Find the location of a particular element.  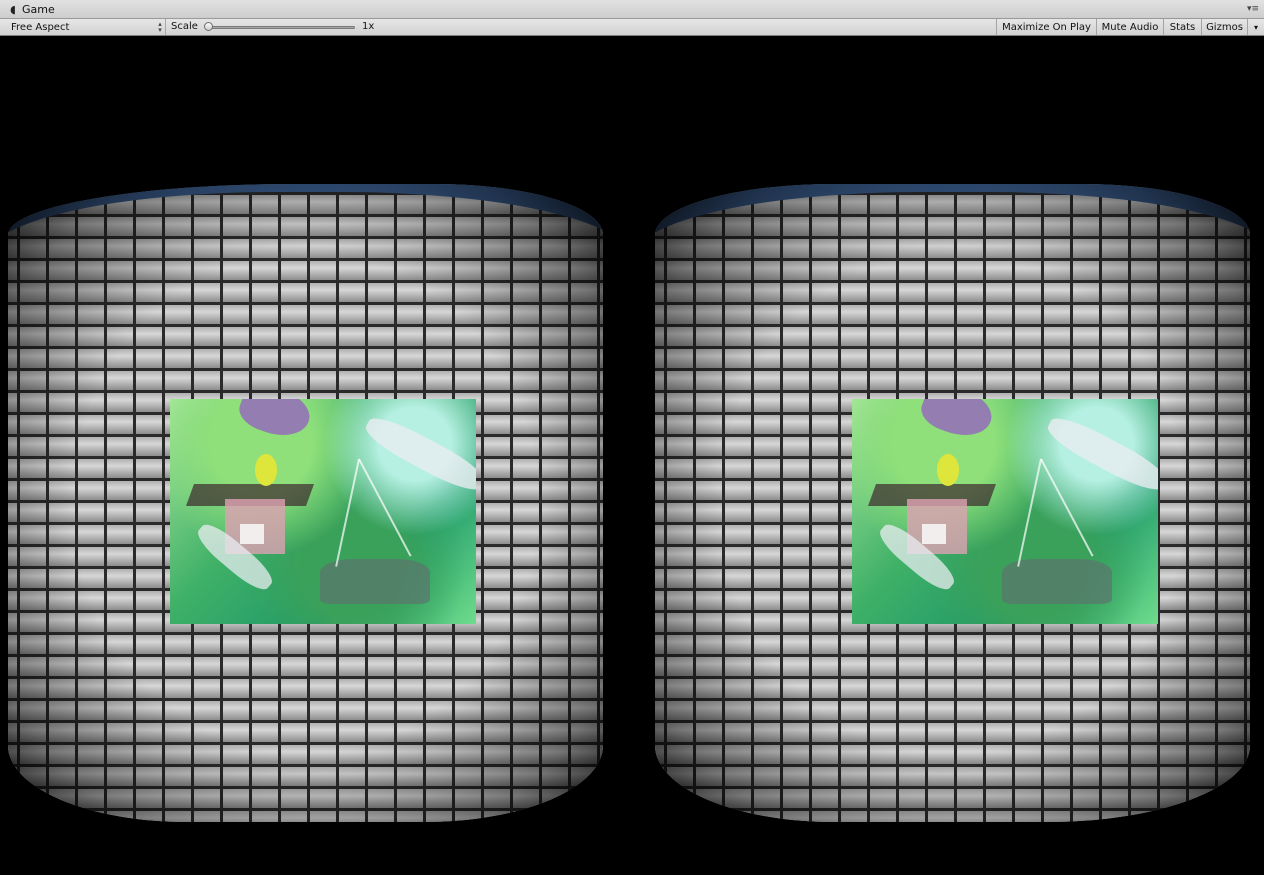

tab-game: ◖ Game is located at coordinates (84, 9).